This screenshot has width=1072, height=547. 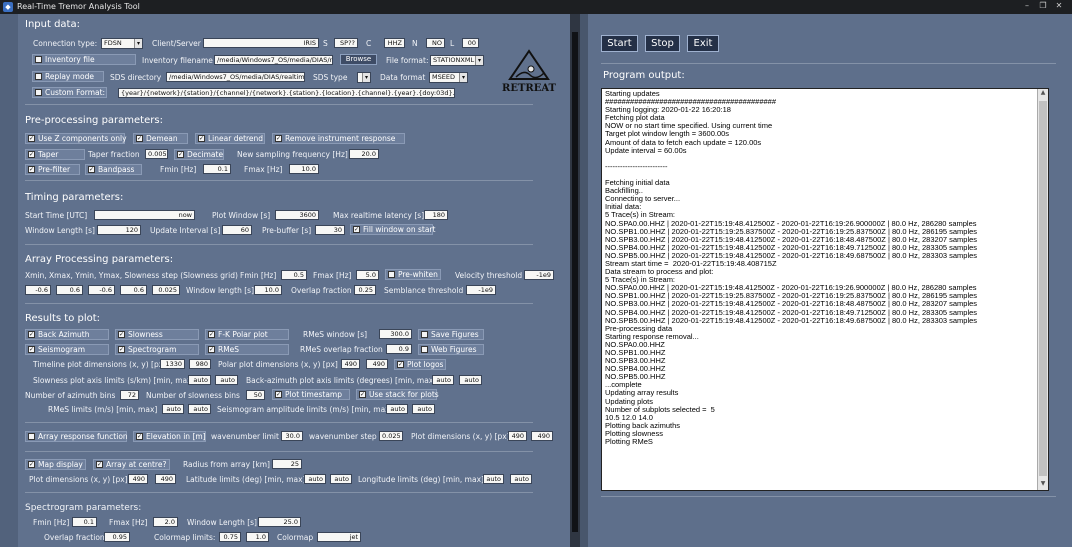 What do you see at coordinates (166, 290) in the screenshot?
I see `slowness-step-input: 0.025` at bounding box center [166, 290].